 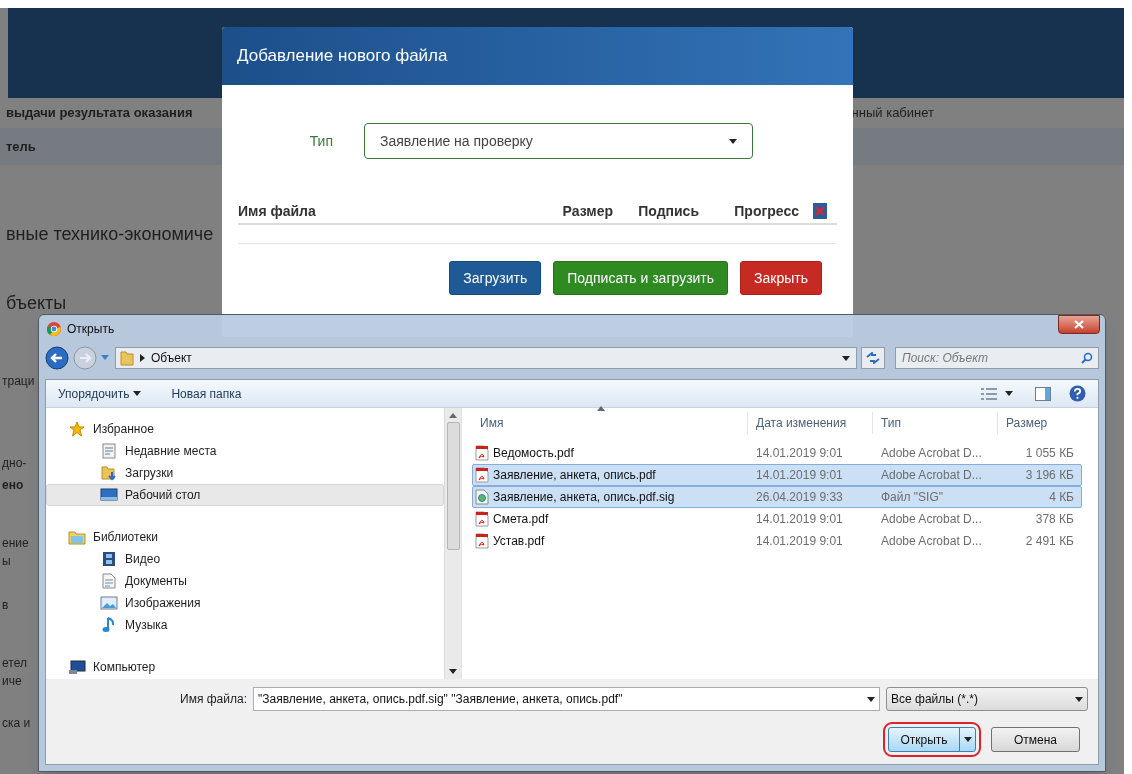 What do you see at coordinates (245, 495) in the screenshot?
I see `nav-item: Рабочий стол` at bounding box center [245, 495].